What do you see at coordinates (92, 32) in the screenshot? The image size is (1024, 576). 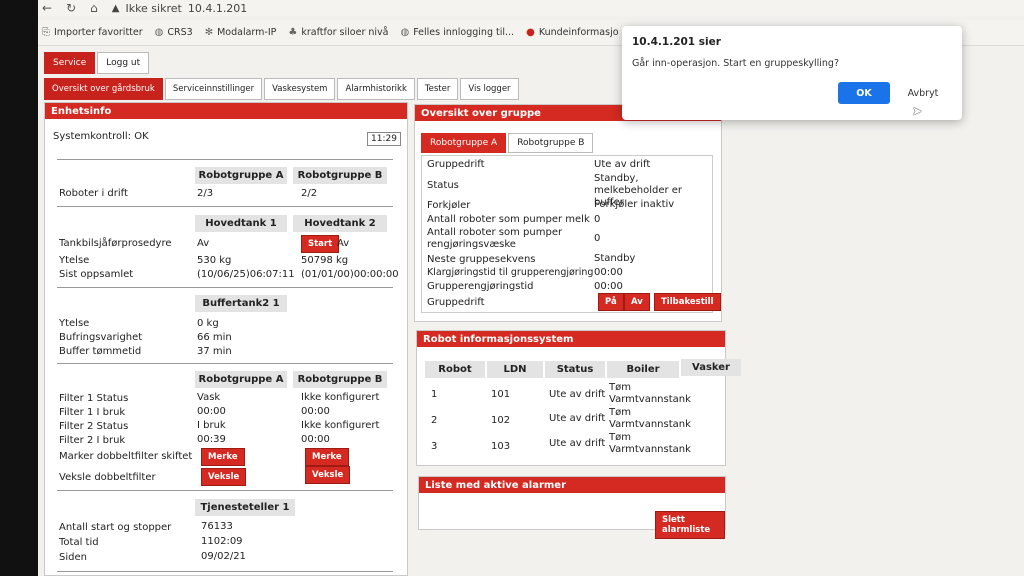 I see `fav-import: ⎘ Importer favoritter` at bounding box center [92, 32].